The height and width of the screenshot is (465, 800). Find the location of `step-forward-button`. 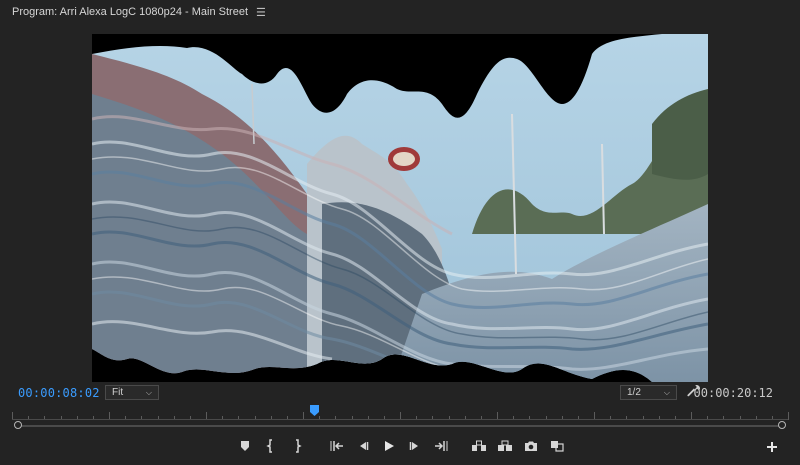

step-forward-button is located at coordinates (415, 446).